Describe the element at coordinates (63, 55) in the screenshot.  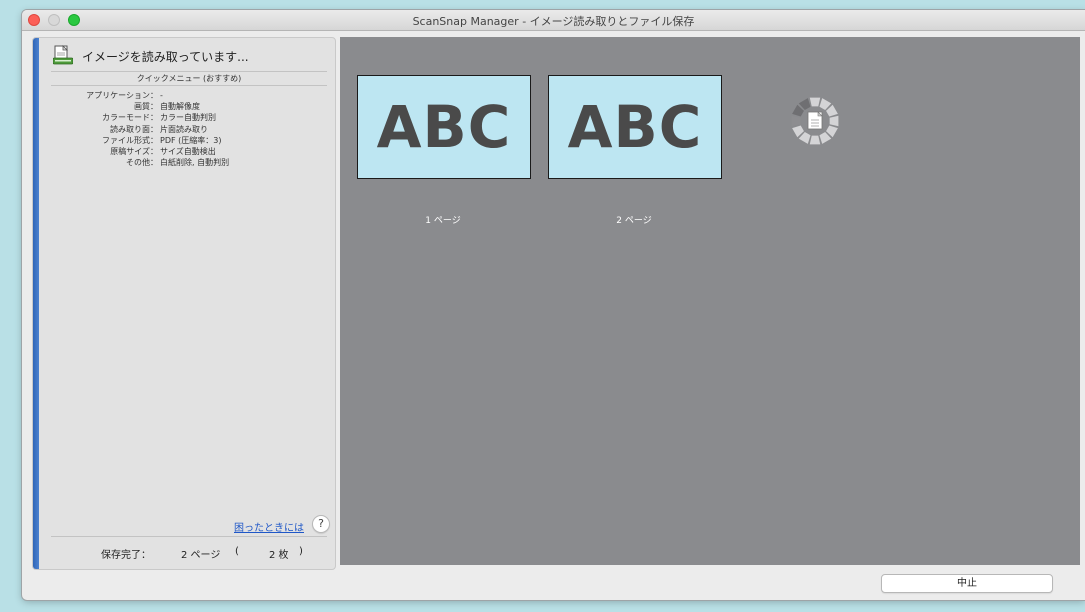
I see `scan-document-icon` at that location.